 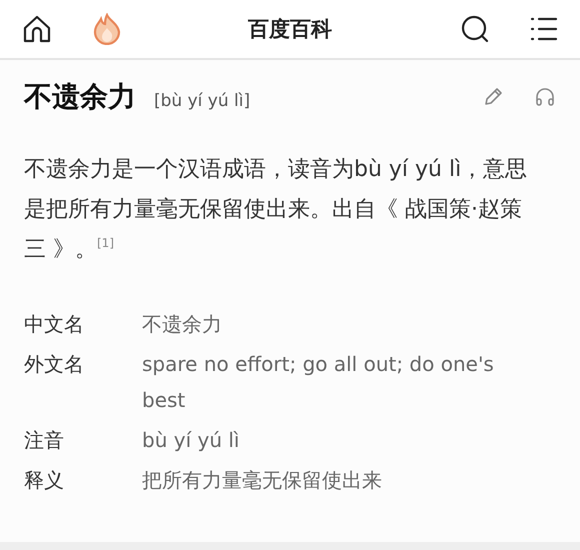 I want to click on app-title: 百度百科, so click(x=290, y=29).